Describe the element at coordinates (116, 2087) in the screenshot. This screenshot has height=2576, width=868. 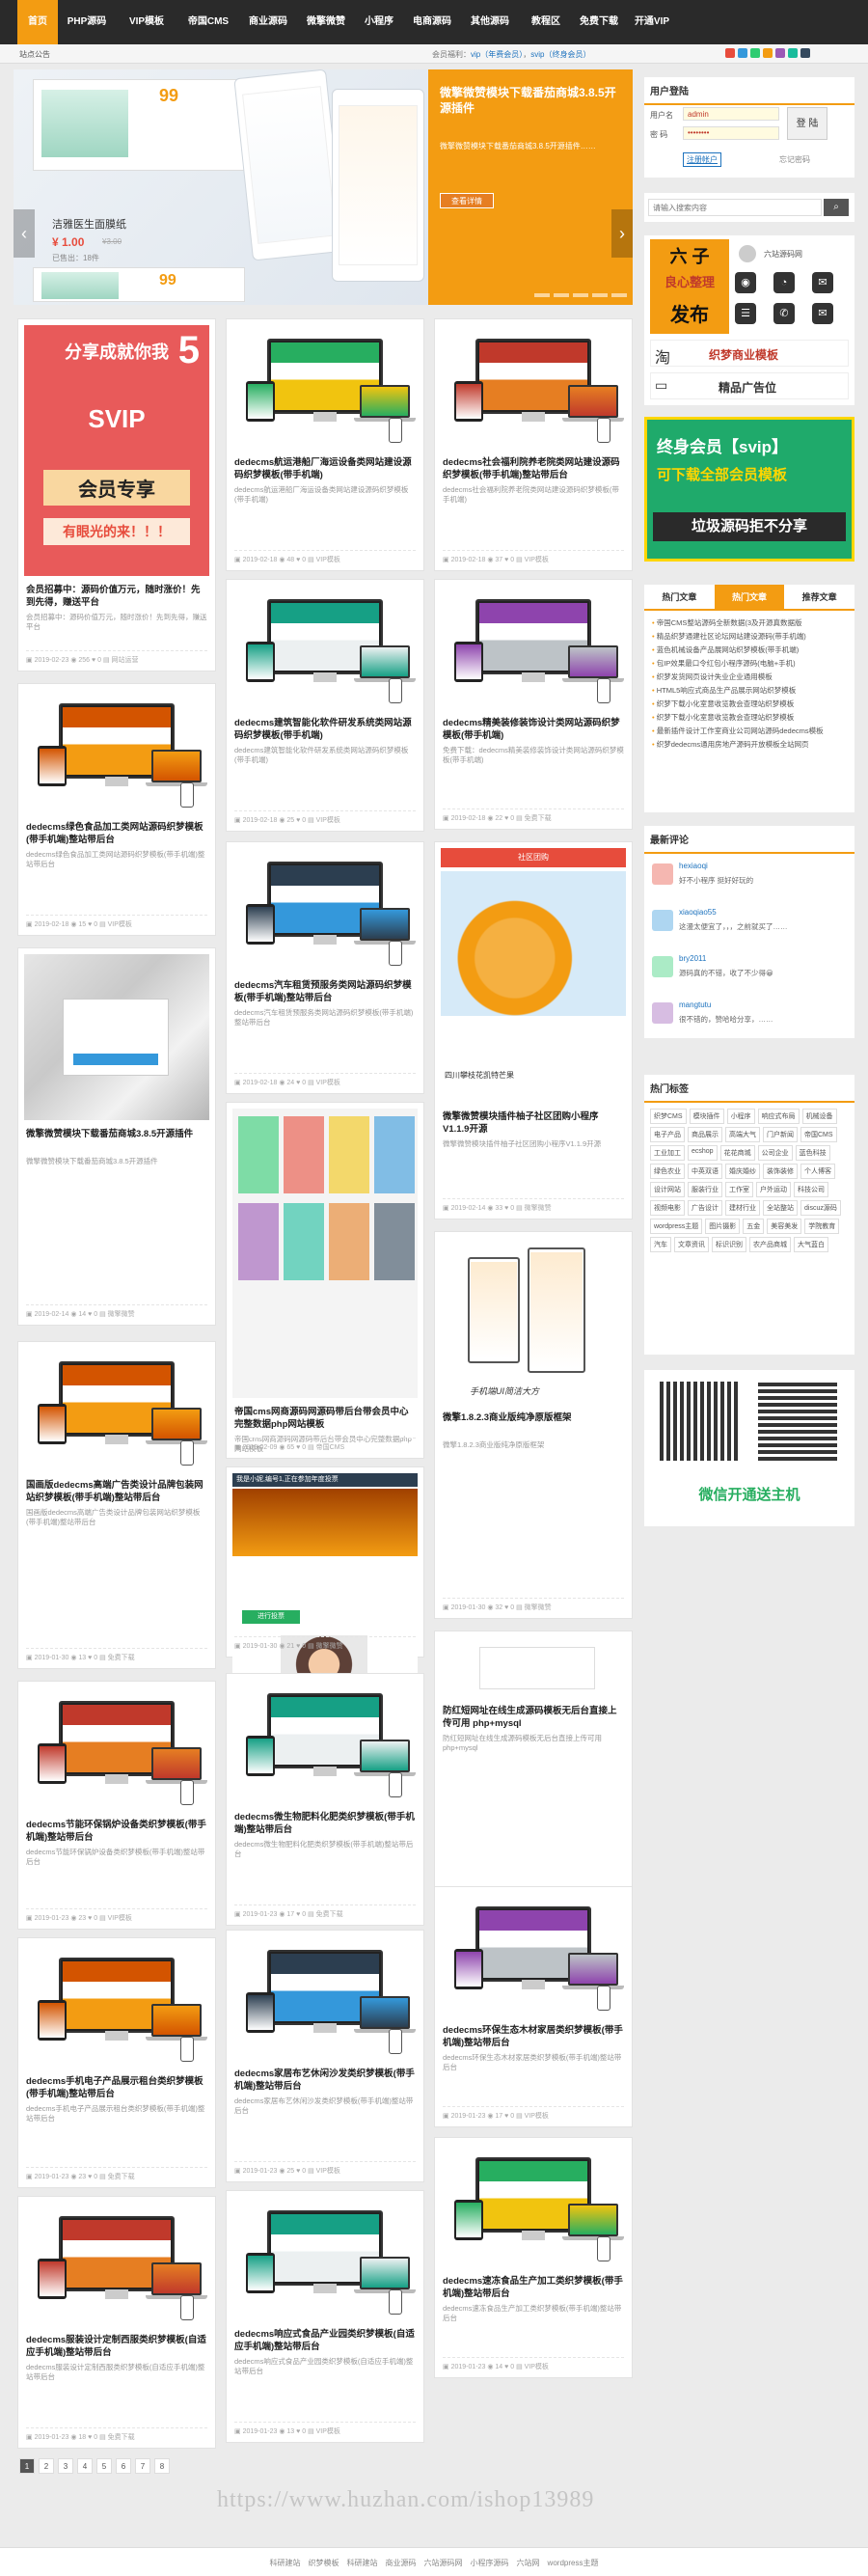
I see `post-title: dedecms手机电子产品展示租台类织梦模板(带手机端)整站带后台` at that location.